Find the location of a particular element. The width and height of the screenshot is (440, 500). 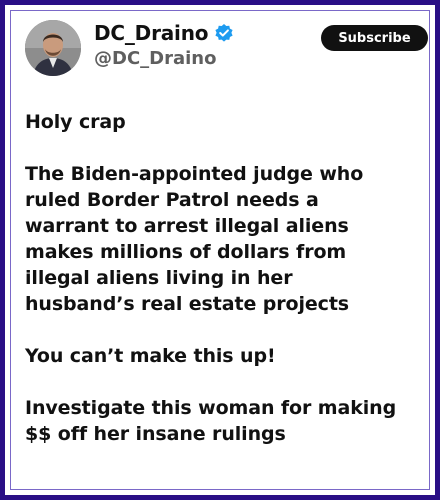

tweet-line: husband’s real estate projects is located at coordinates (187, 304).